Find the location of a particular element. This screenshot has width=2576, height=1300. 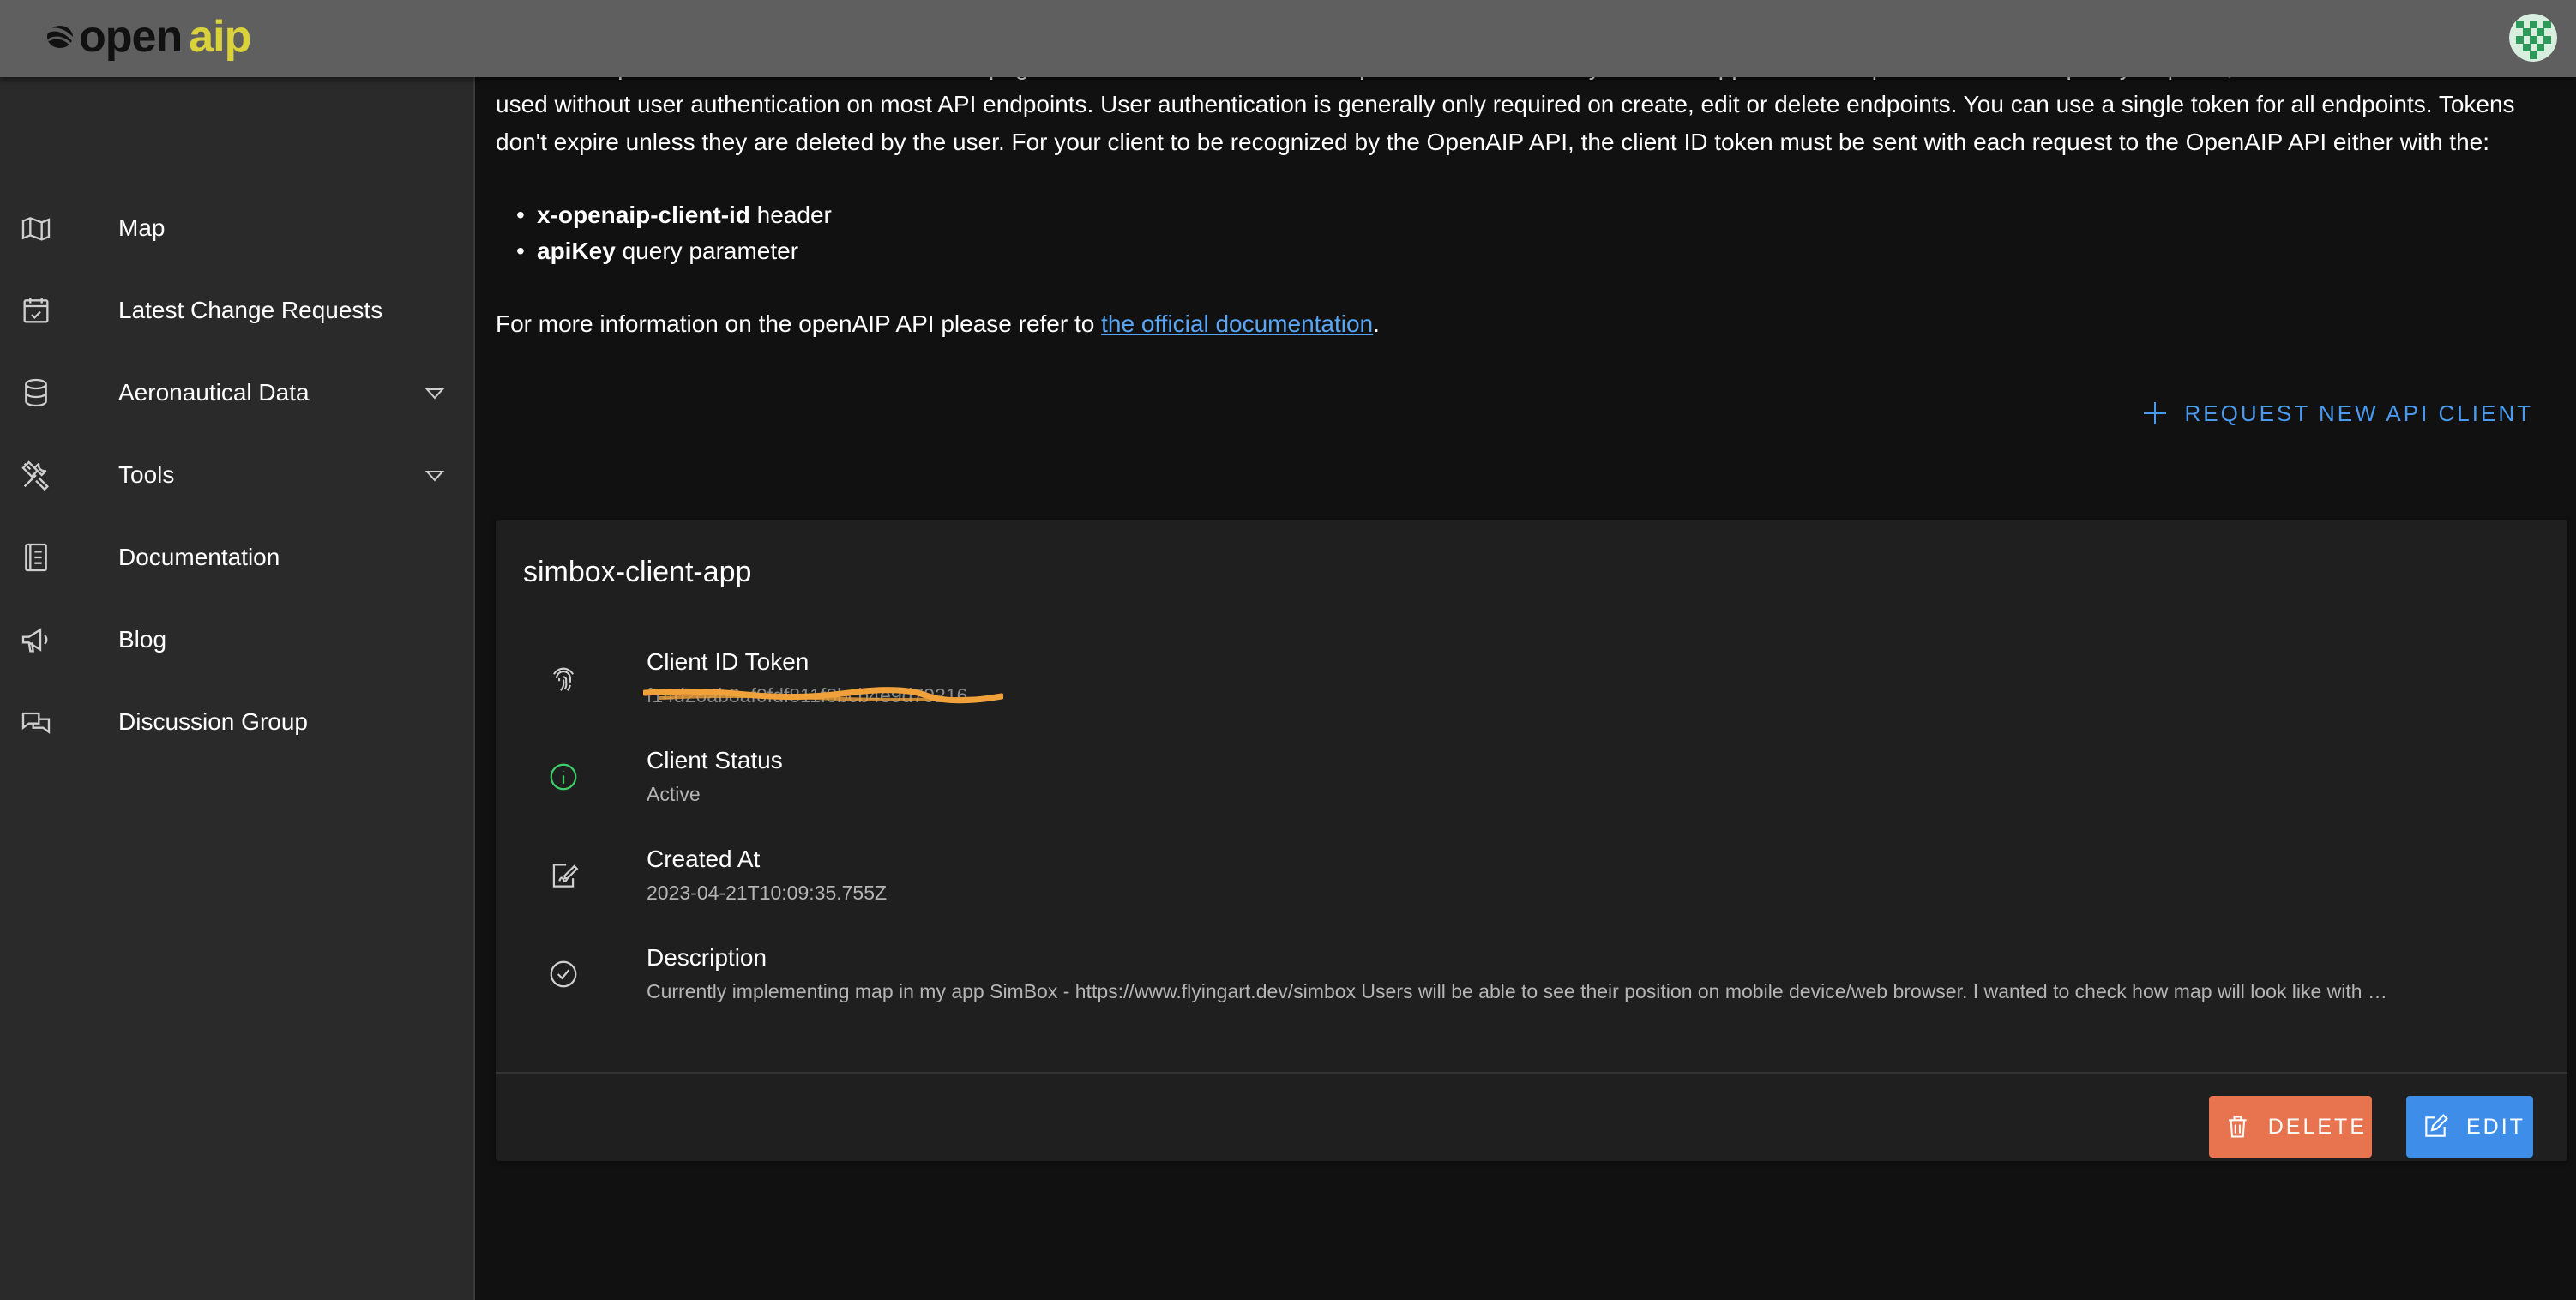

client-name: simbox-client-app is located at coordinates (637, 572).